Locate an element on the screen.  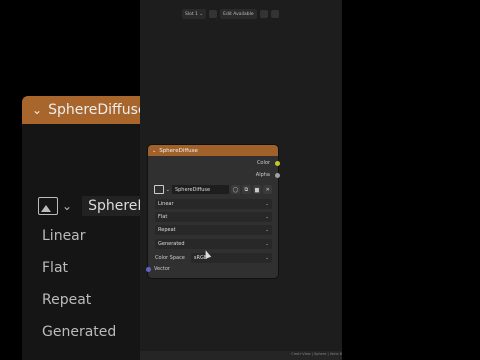
source-dropdown: Generated ⌄ is located at coordinates (213, 244).